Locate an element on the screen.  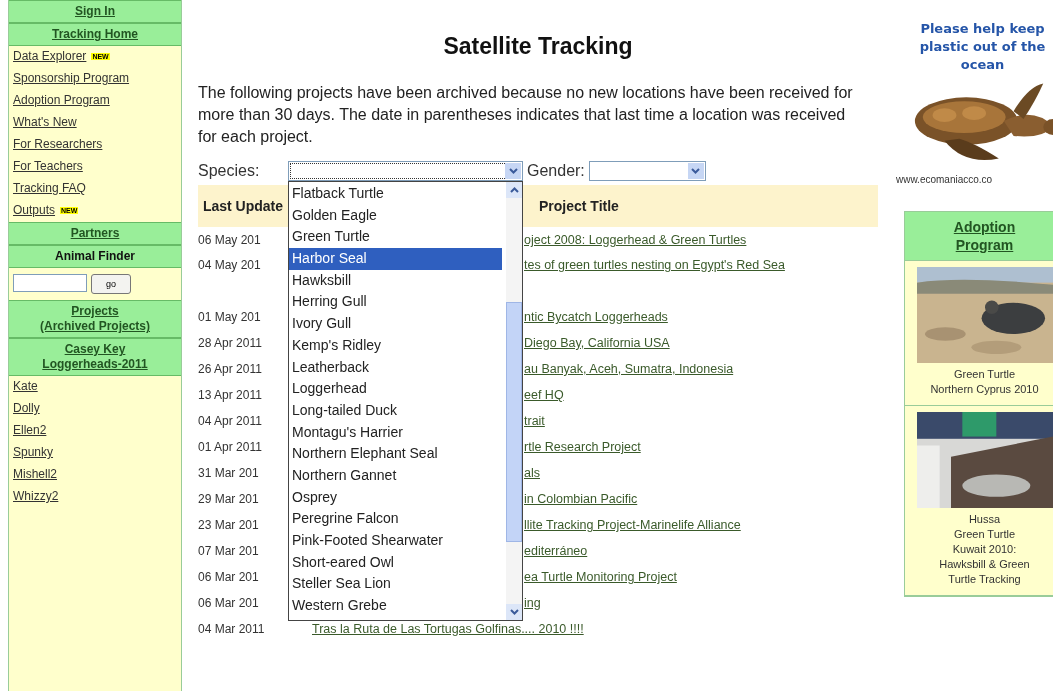
project-link: trait is located at coordinates (534, 421).